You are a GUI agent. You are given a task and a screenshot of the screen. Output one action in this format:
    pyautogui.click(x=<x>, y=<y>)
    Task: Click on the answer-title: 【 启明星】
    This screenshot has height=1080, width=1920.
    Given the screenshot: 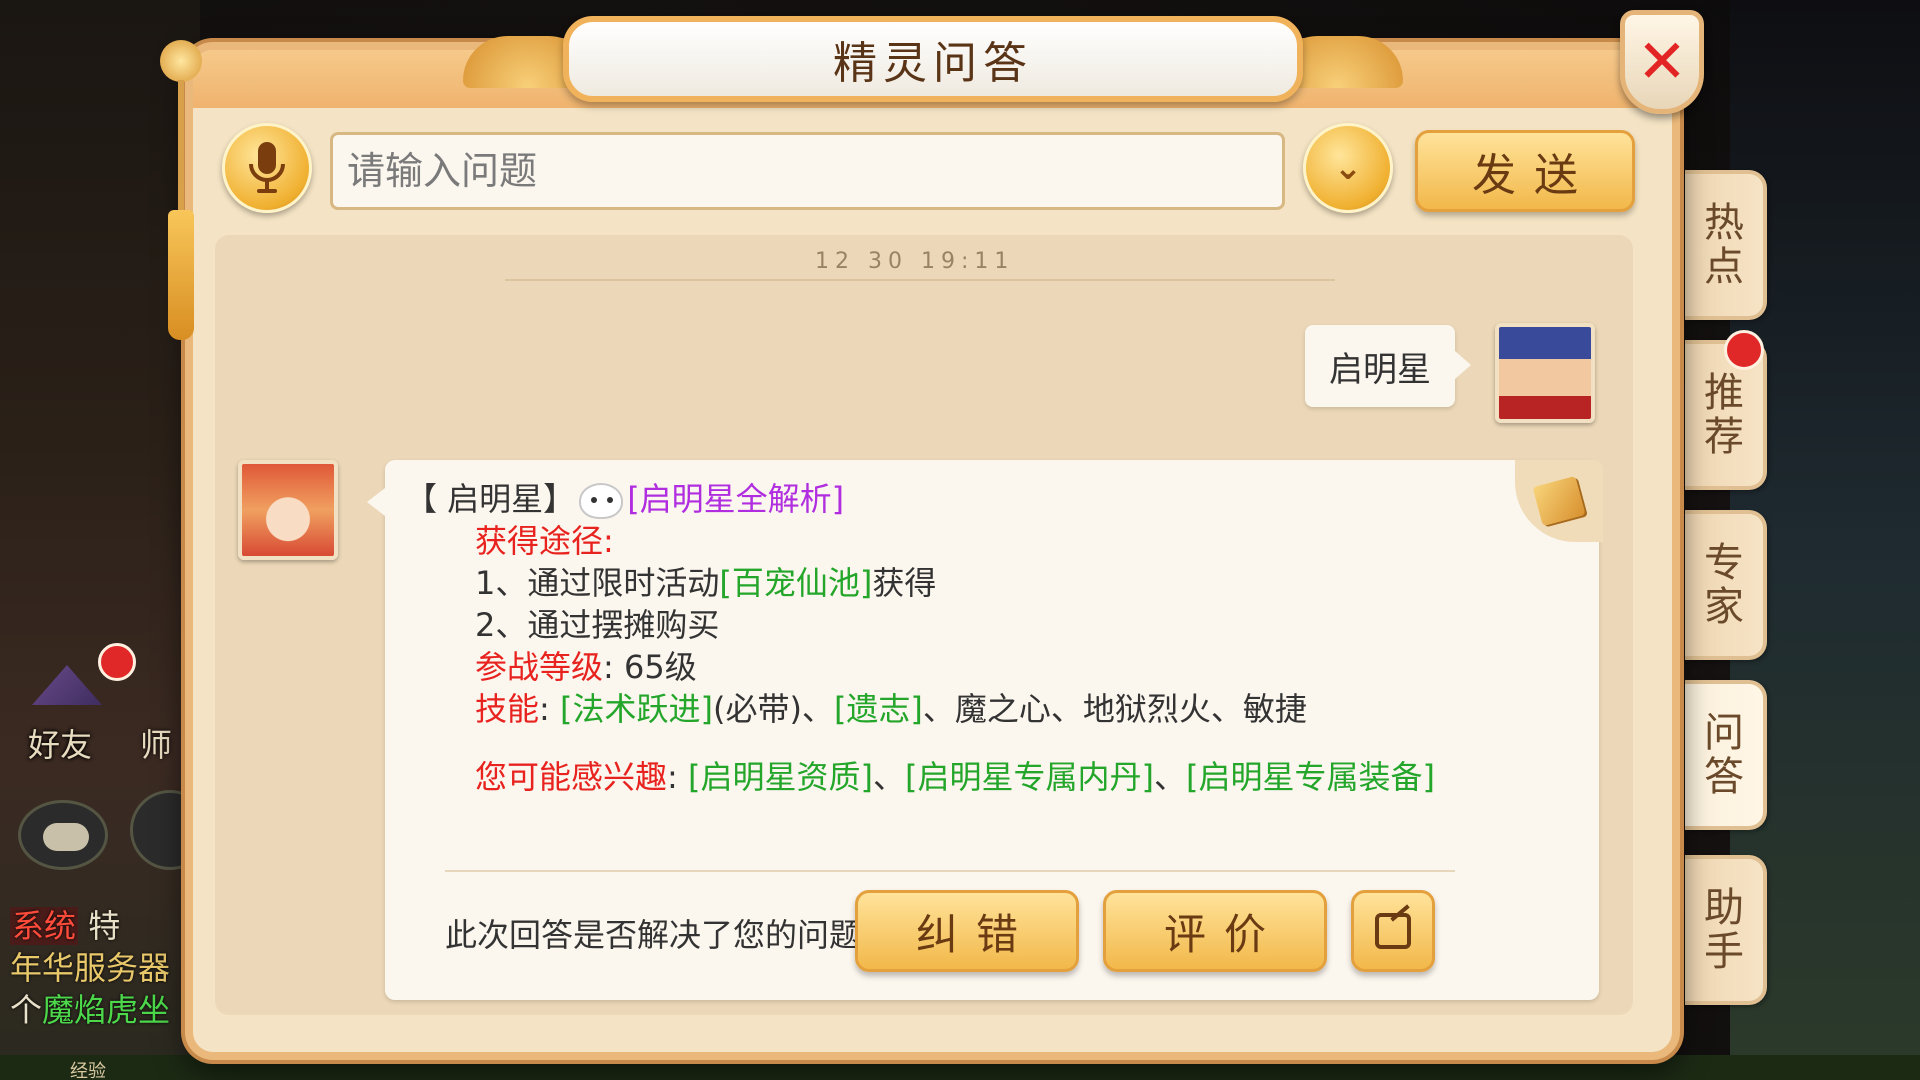 What is the action you would take?
    pyautogui.click(x=490, y=499)
    